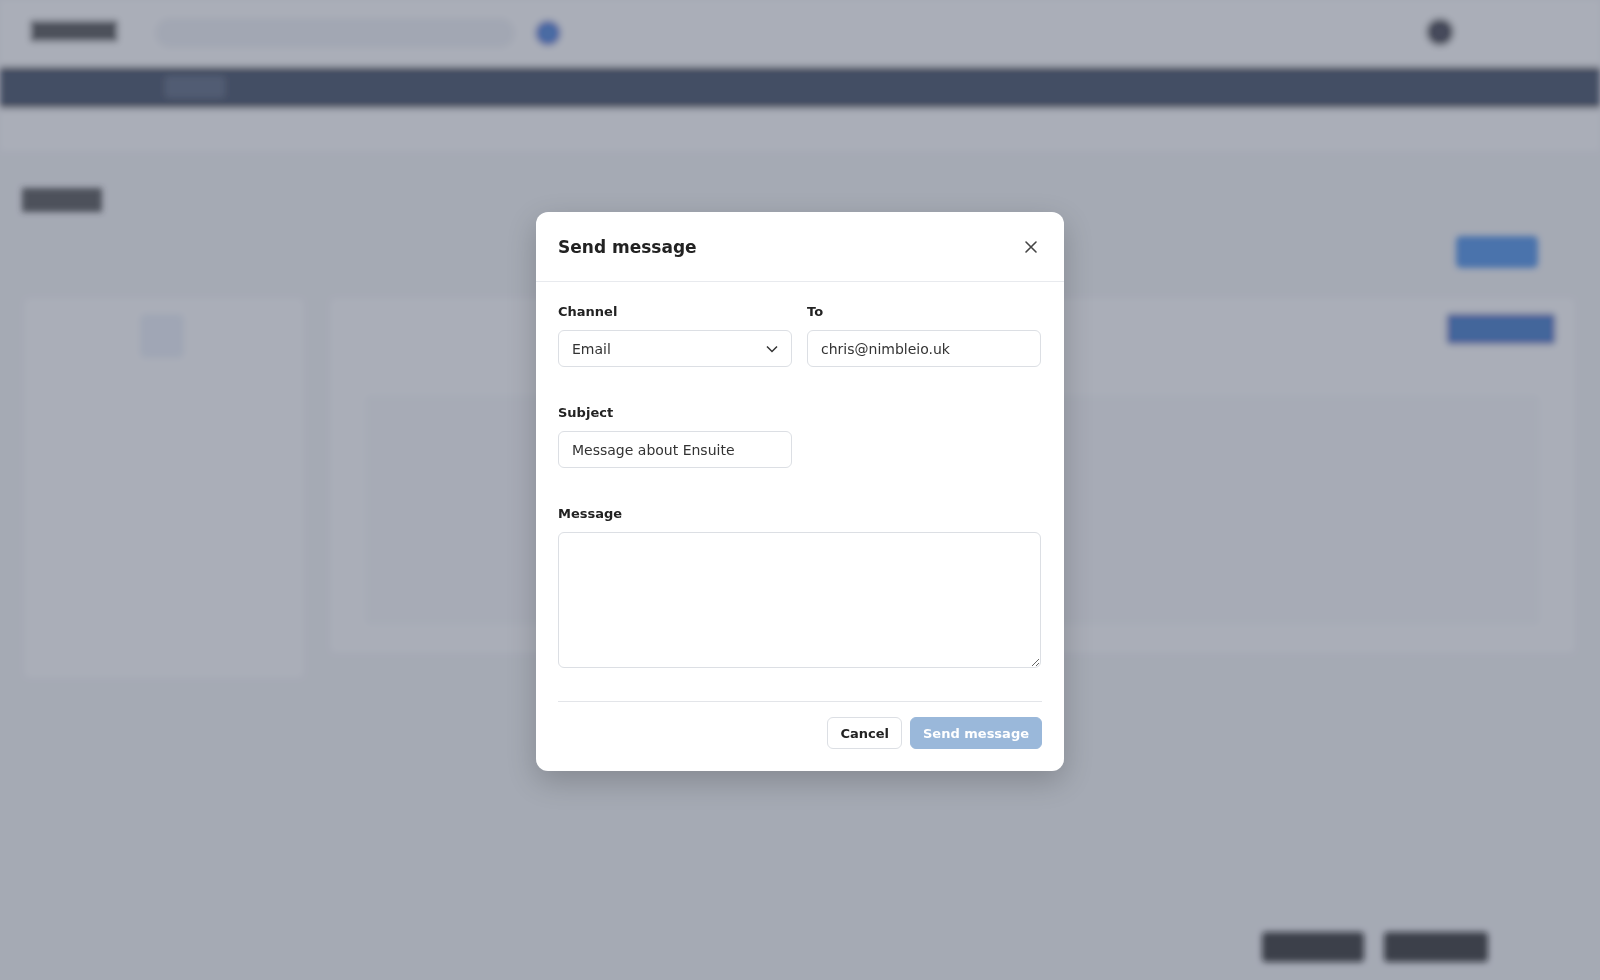 This screenshot has height=980, width=1600. I want to click on input-field: chris@nimbleio.uk, so click(924, 348).